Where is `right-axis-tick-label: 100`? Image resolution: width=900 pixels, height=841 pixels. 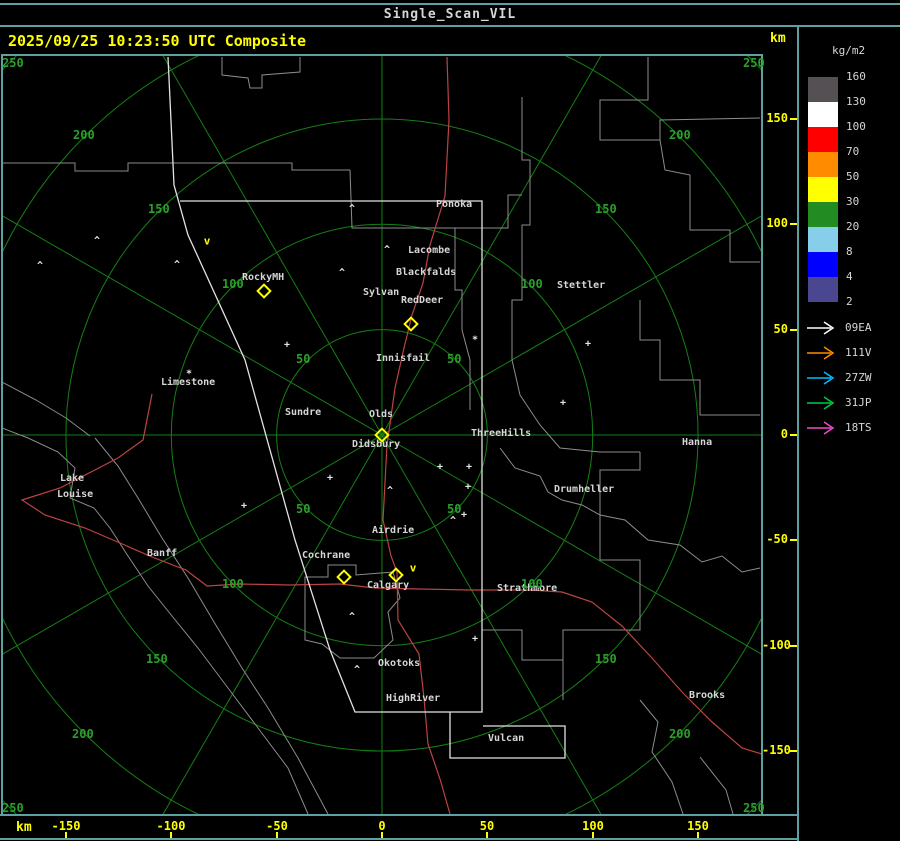 right-axis-tick-label: 100 is located at coordinates (777, 223).